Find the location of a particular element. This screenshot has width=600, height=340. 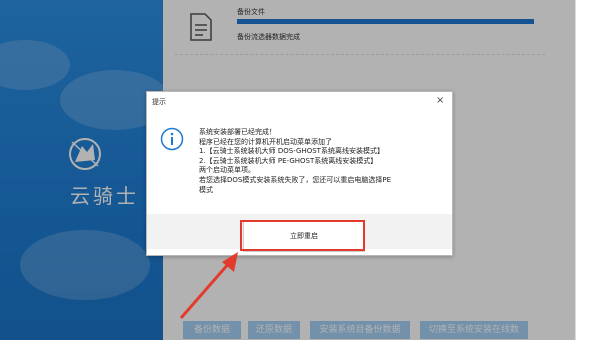

red-arrow is located at coordinates (210, 285).